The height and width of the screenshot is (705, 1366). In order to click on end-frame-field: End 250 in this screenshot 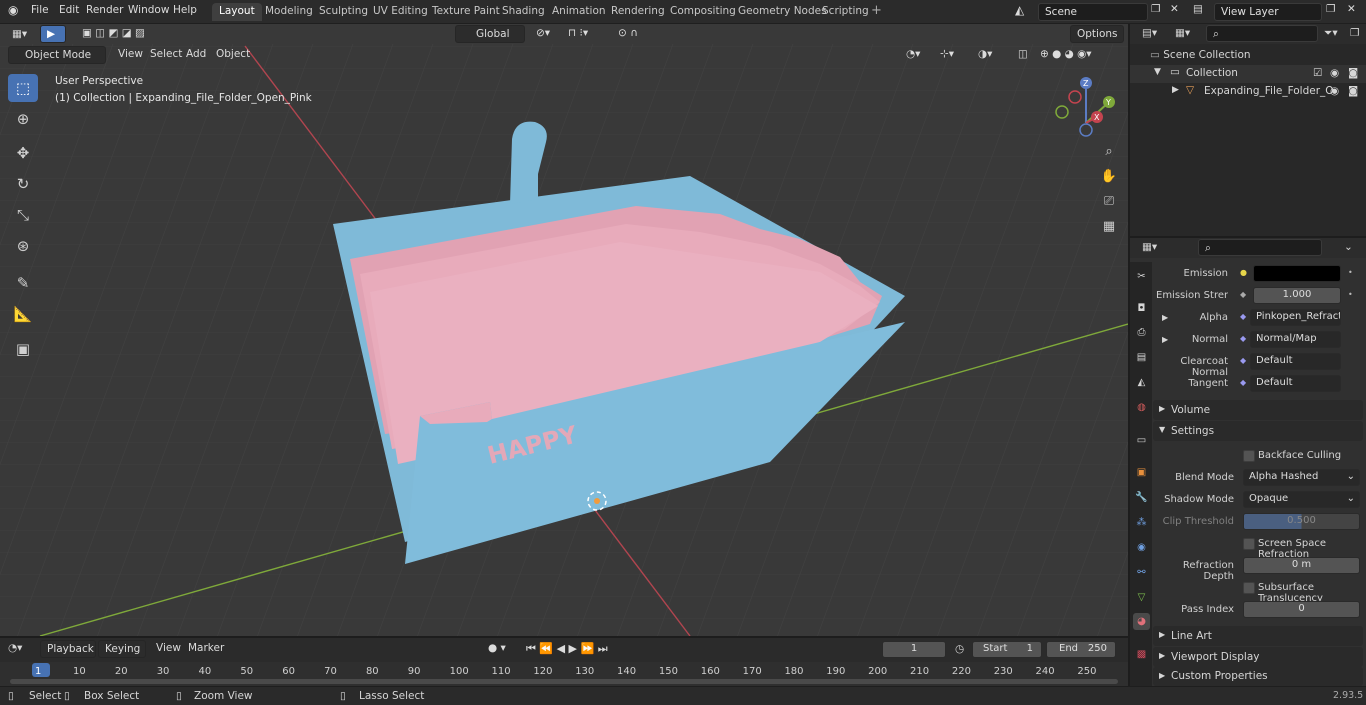, I will do `click(1081, 649)`.